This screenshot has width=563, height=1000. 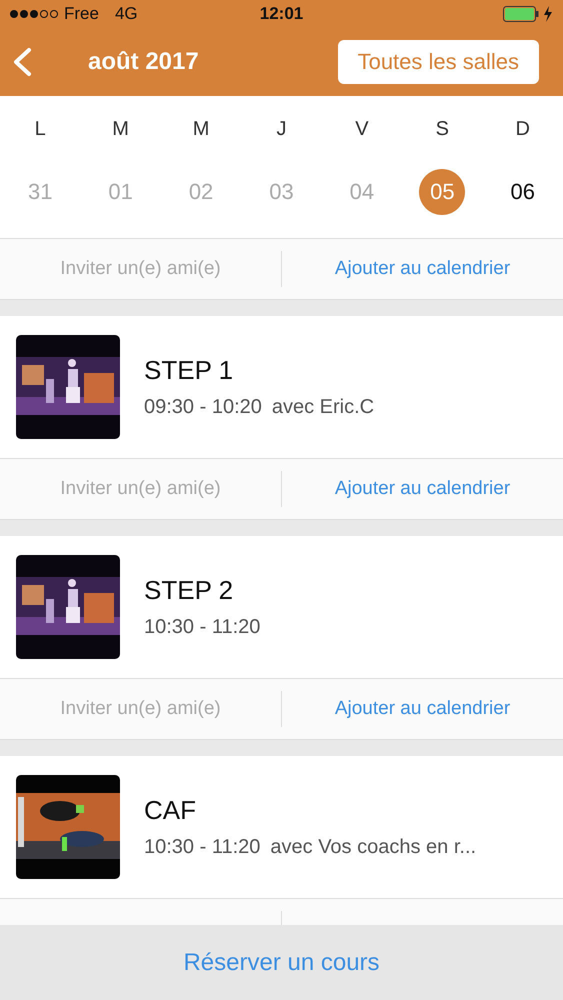 What do you see at coordinates (34, 14) in the screenshot?
I see `signal-icon` at bounding box center [34, 14].